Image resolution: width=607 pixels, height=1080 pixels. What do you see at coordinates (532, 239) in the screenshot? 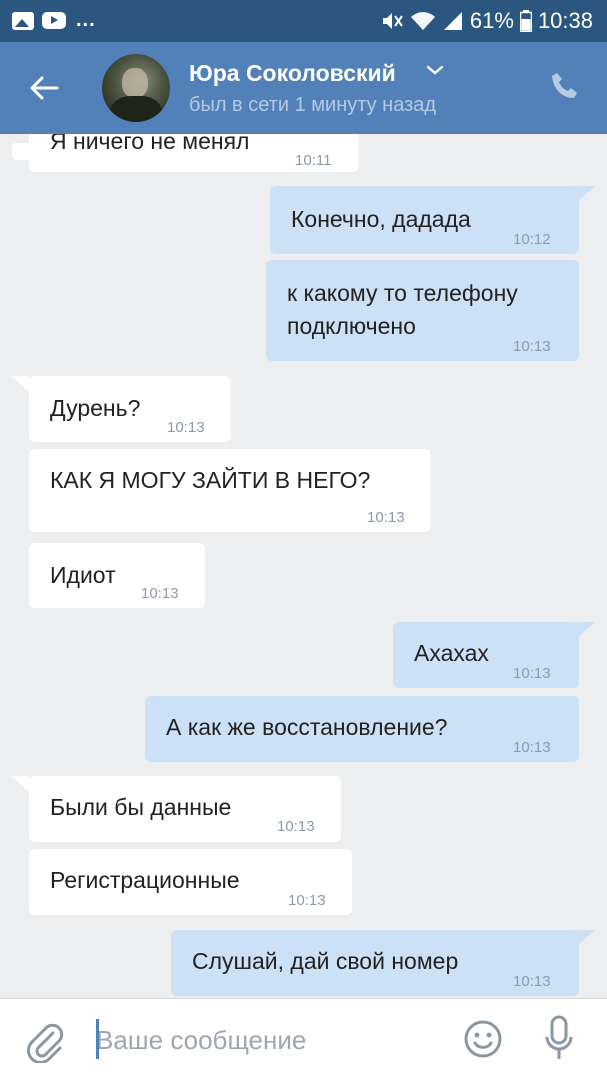
I see `message-time: 10:12` at bounding box center [532, 239].